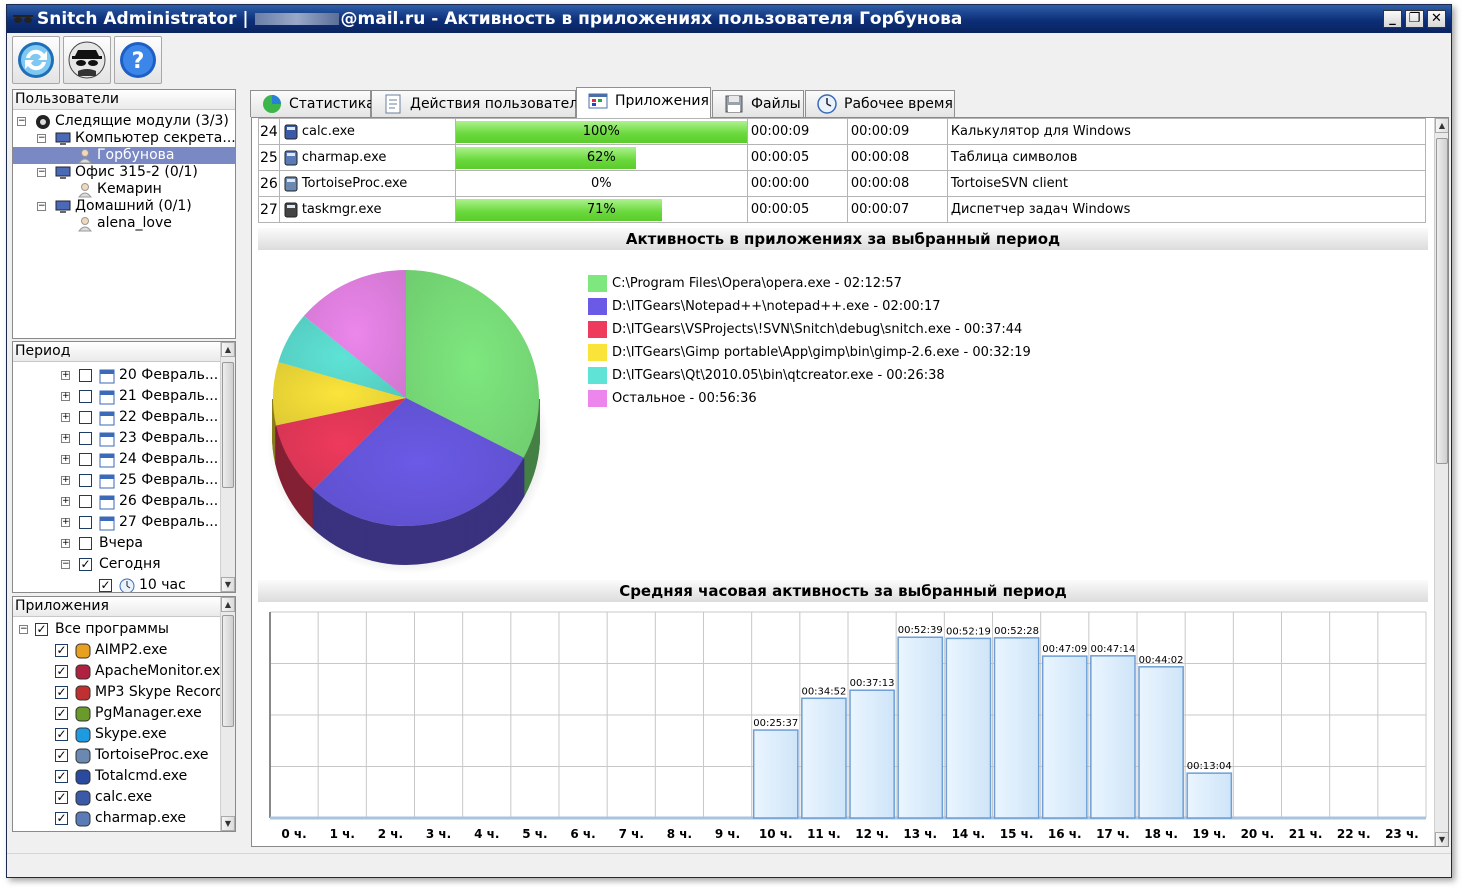 The image size is (1464, 888). What do you see at coordinates (124, 223) in the screenshot?
I see `user-tree-node: alena_love` at bounding box center [124, 223].